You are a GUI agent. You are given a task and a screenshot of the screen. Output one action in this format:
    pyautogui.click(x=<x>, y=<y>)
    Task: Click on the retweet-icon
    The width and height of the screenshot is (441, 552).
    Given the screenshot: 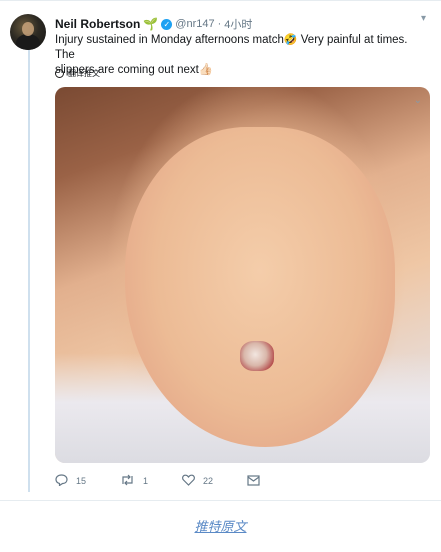 What is the action you would take?
    pyautogui.click(x=127, y=481)
    